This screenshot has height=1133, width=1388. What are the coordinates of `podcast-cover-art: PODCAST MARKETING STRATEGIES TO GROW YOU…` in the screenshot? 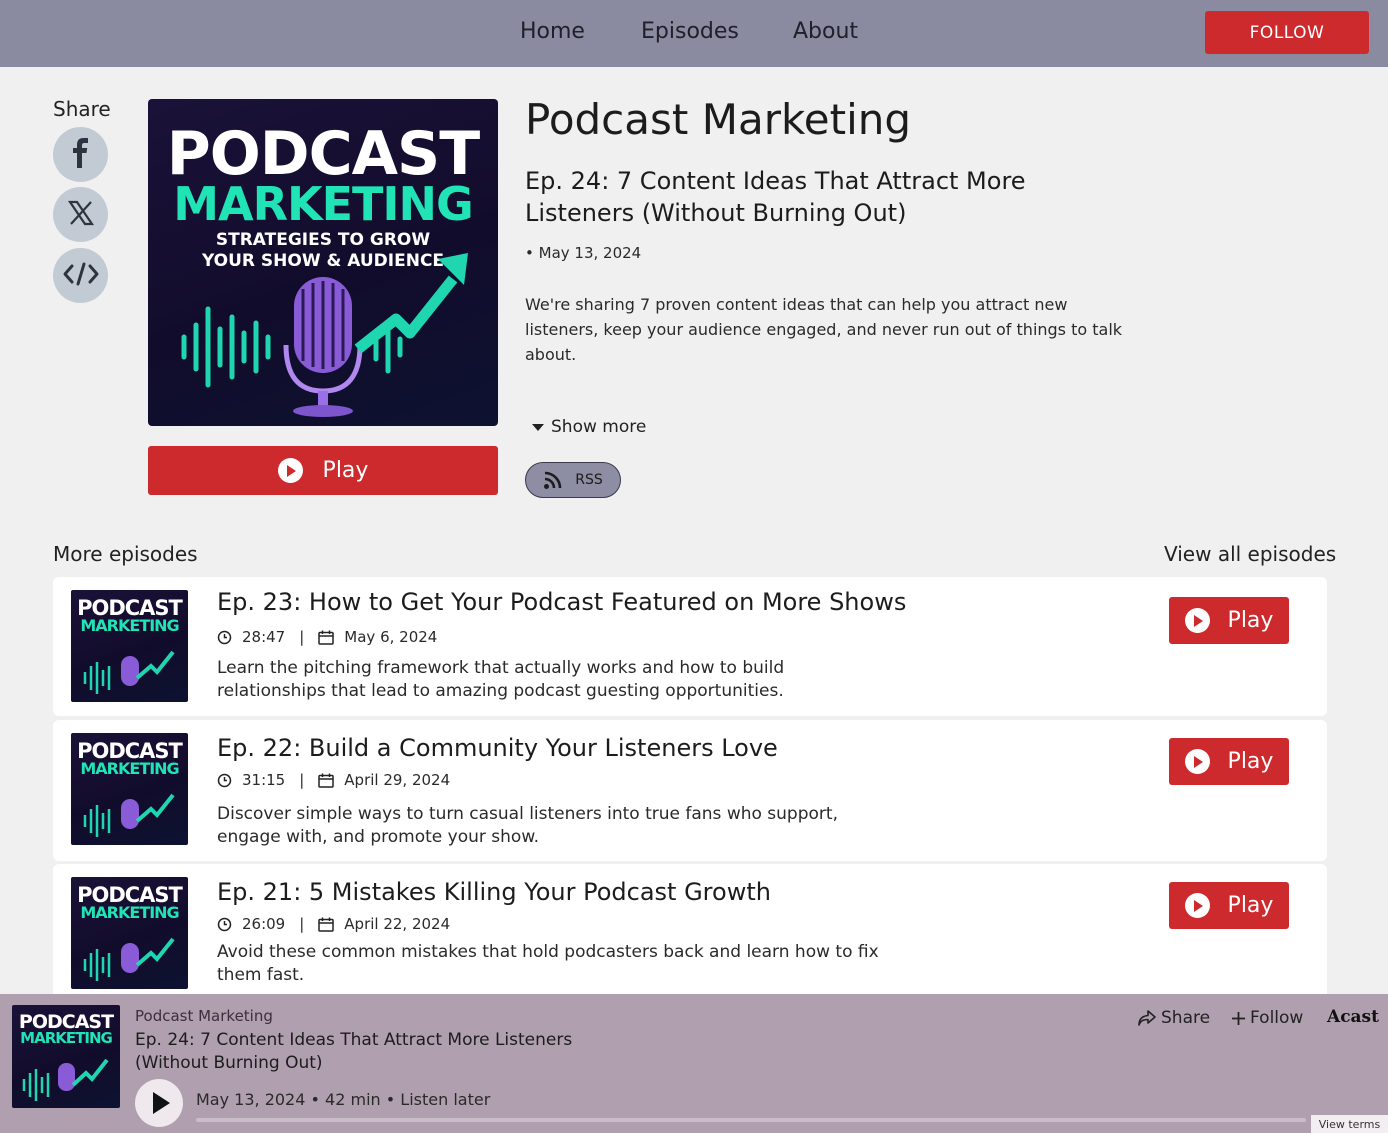 It's located at (323, 262).